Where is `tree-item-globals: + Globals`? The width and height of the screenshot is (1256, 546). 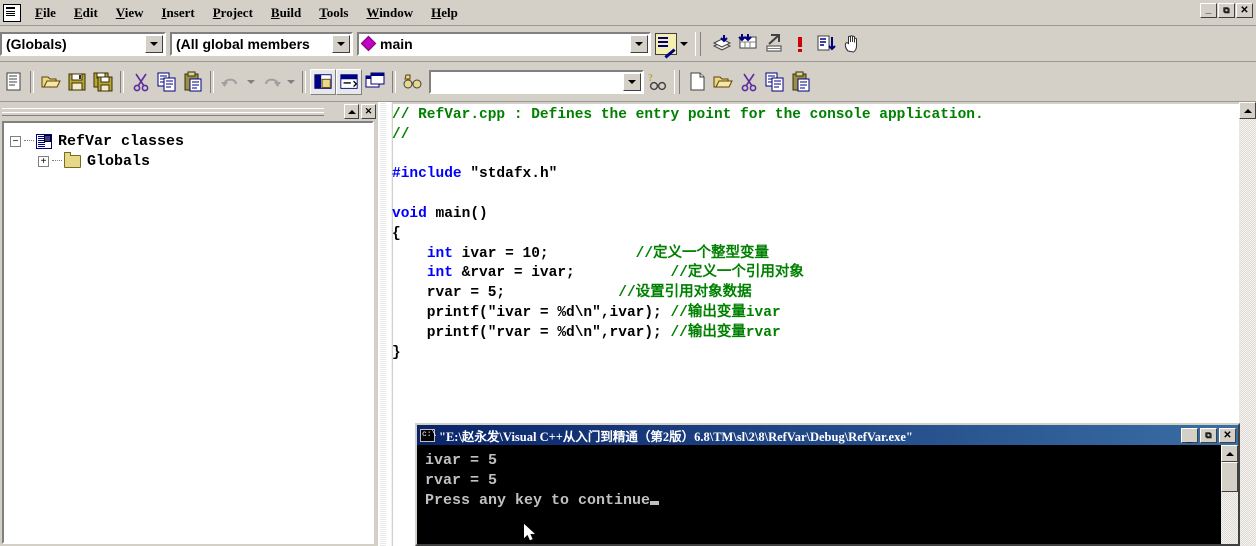
tree-item-globals: + Globals is located at coordinates (191, 161).